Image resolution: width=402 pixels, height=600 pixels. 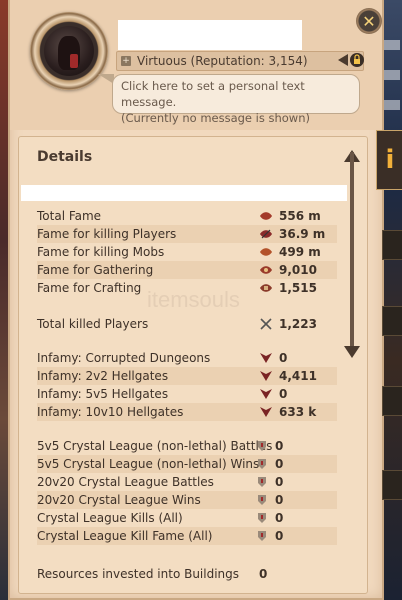 What do you see at coordinates (138, 574) in the screenshot?
I see `stat-label: Resources invested into Buildings` at bounding box center [138, 574].